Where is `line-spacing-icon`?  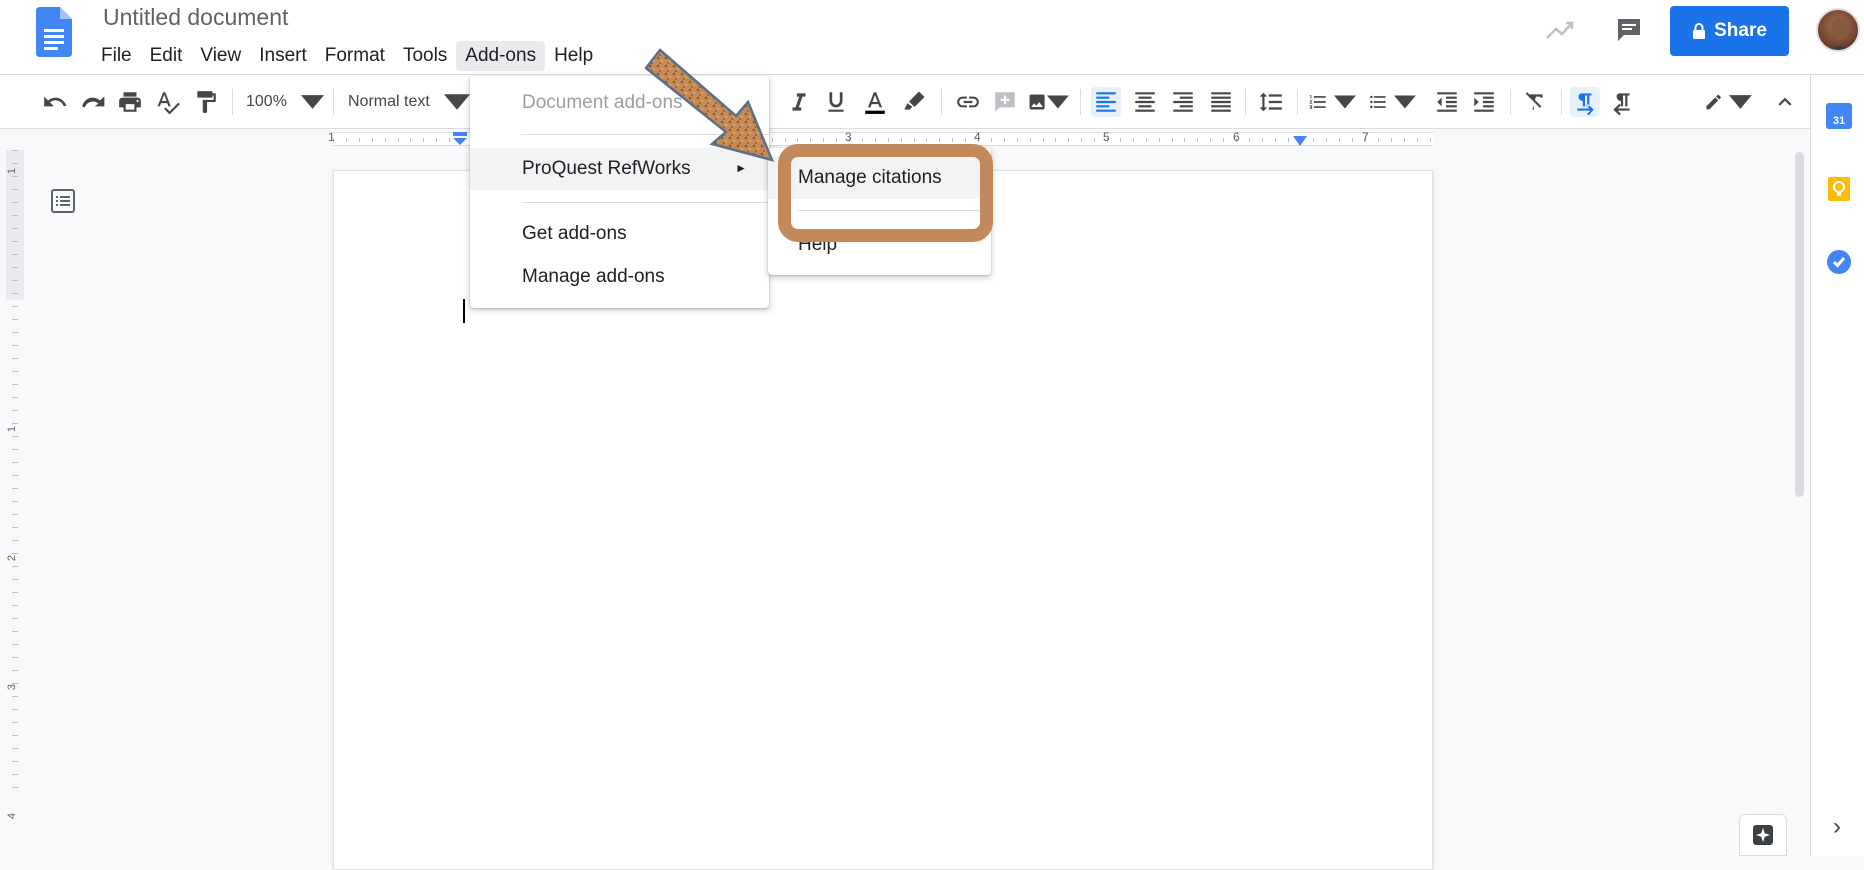
line-spacing-icon is located at coordinates (1271, 102).